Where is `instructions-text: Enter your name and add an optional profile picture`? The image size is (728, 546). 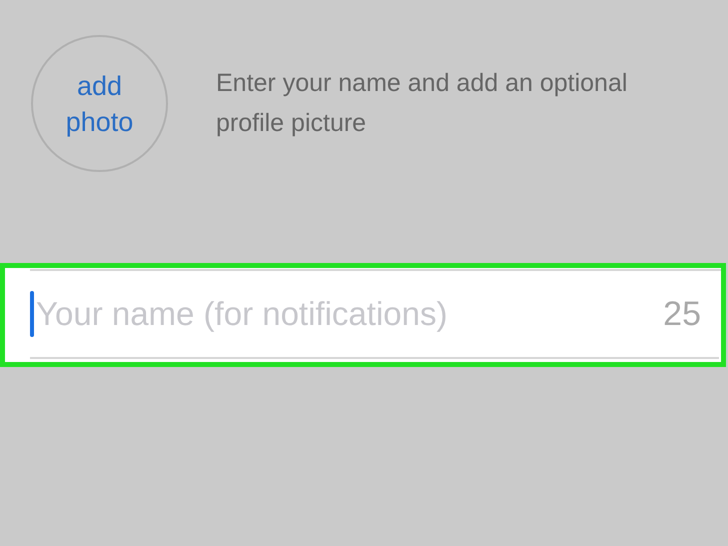
instructions-text: Enter your name and add an optional profile picture is located at coordinates (422, 103).